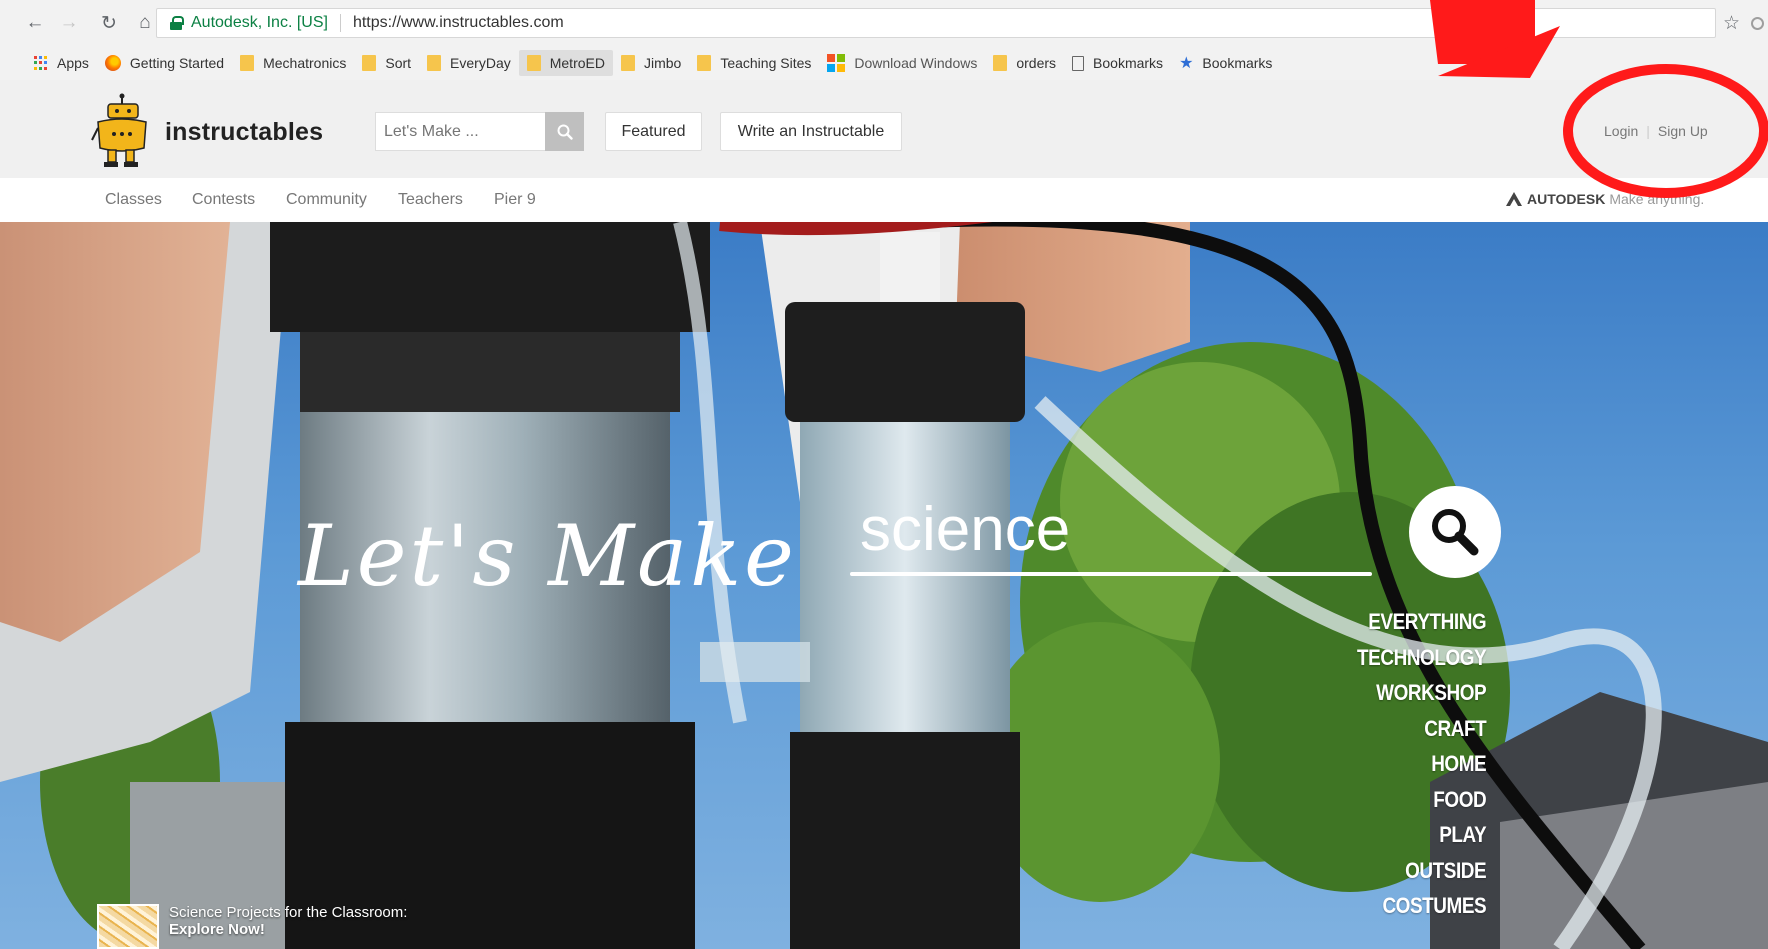 This screenshot has height=949, width=1768. Describe the element at coordinates (458, 22) in the screenshot. I see `url-text: https://www.instructables.com` at that location.